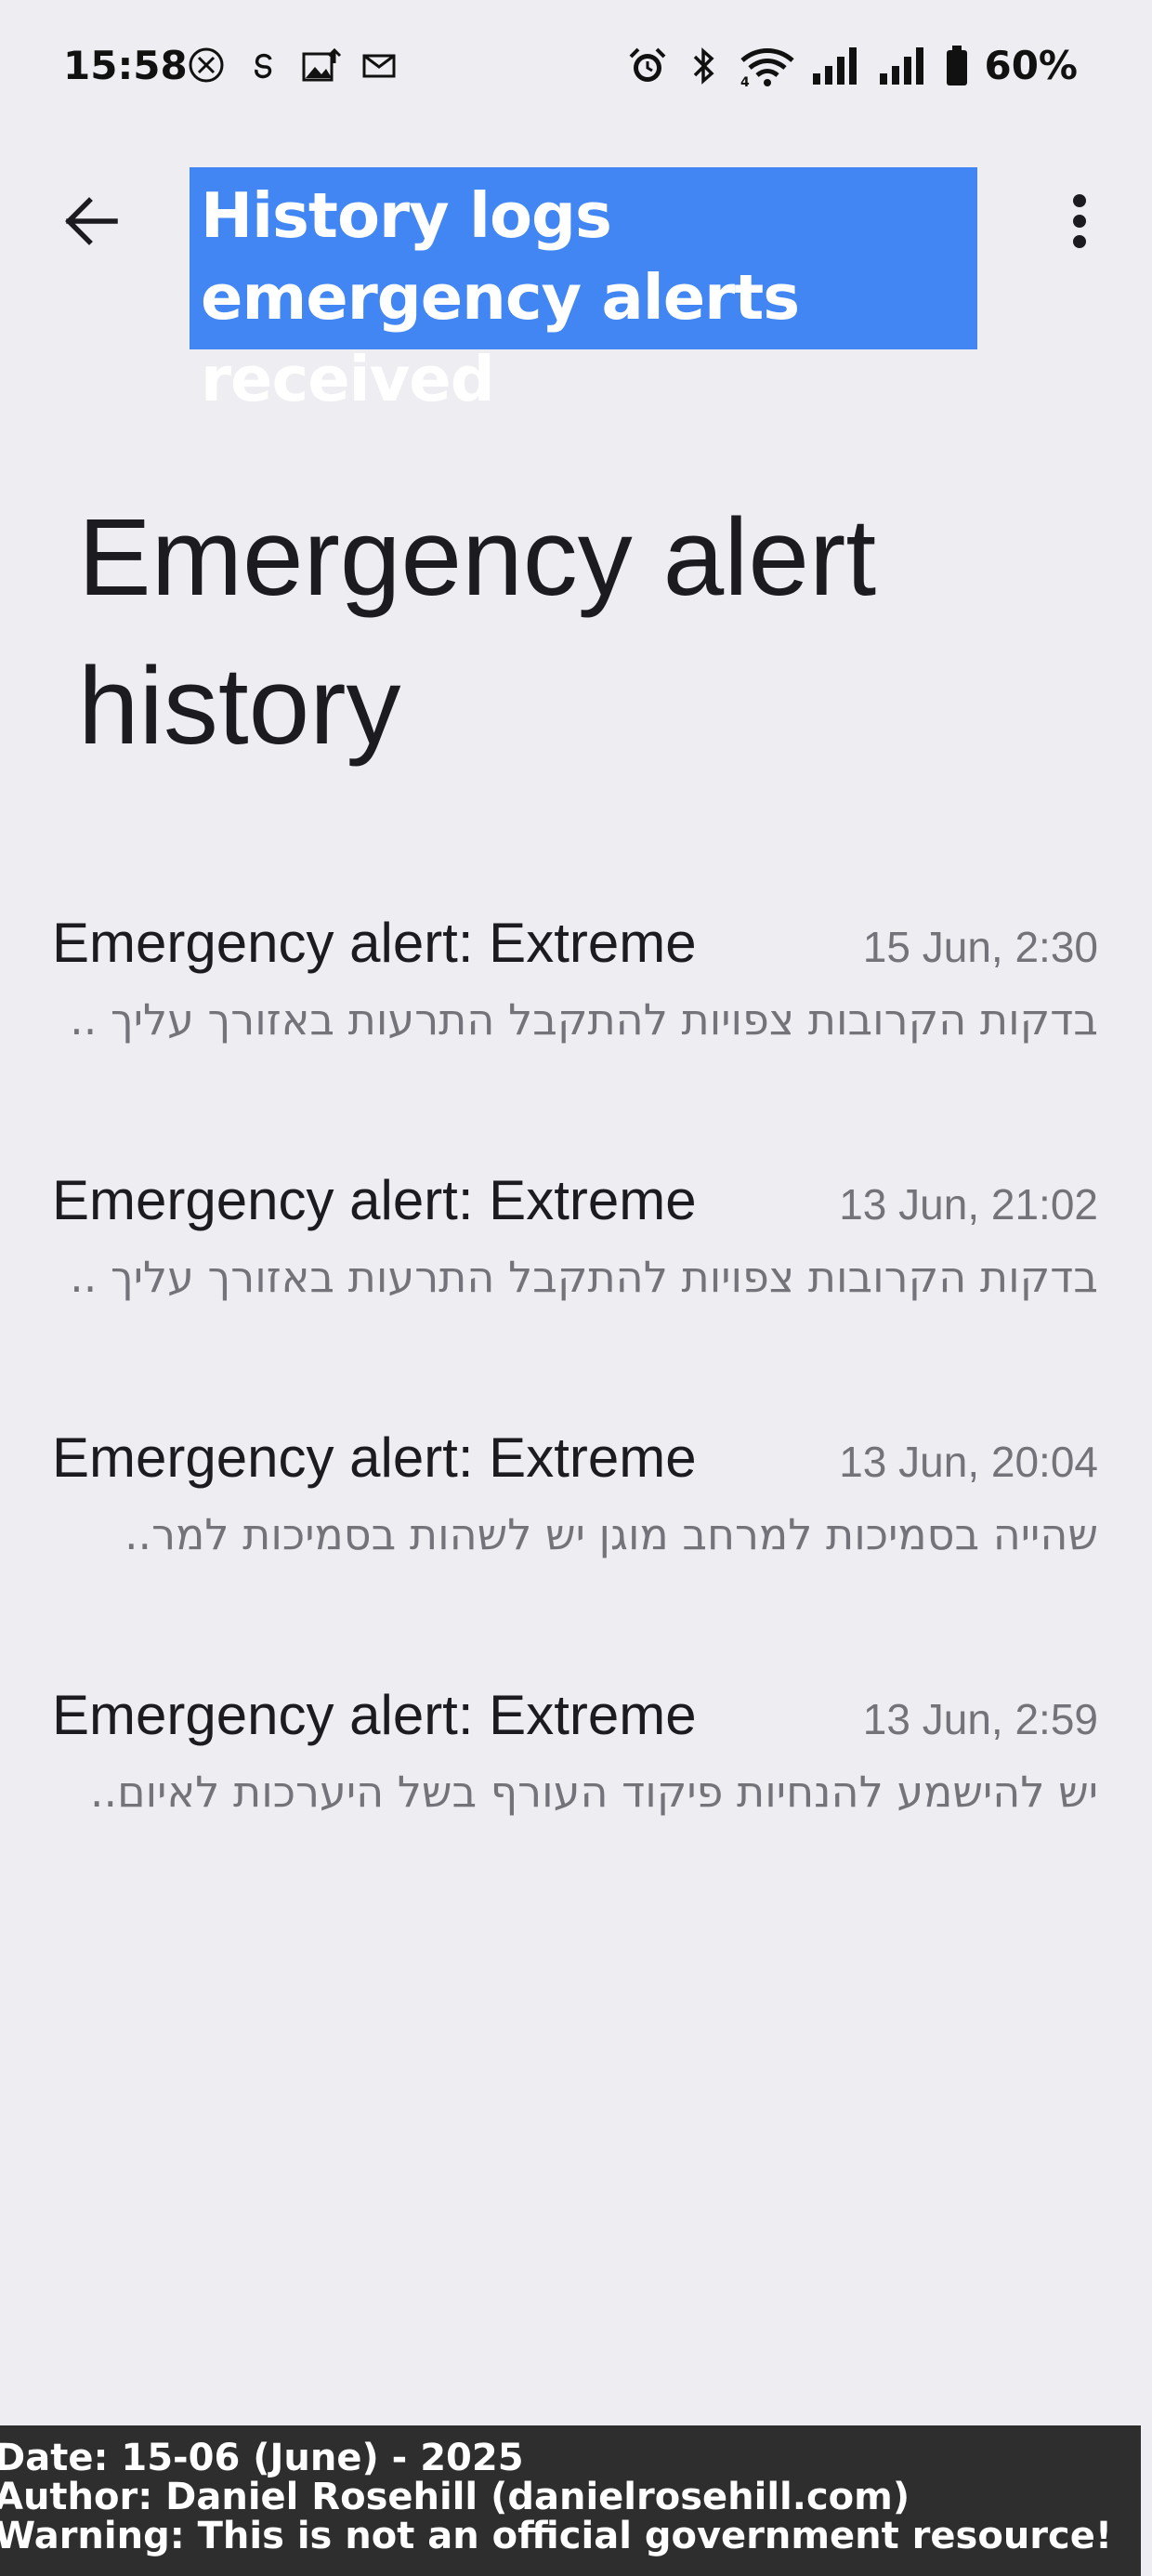 The width and height of the screenshot is (1152, 2576). Describe the element at coordinates (206, 65) in the screenshot. I see `x-app-icon` at that location.